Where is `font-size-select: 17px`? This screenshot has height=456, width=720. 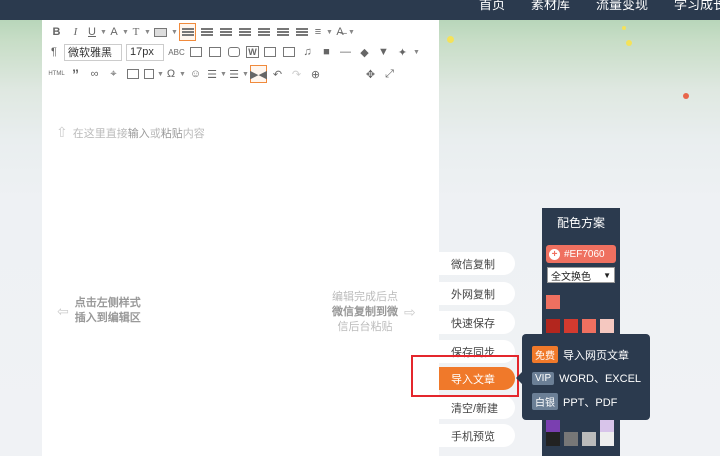
font-size-select: 17px is located at coordinates (145, 52).